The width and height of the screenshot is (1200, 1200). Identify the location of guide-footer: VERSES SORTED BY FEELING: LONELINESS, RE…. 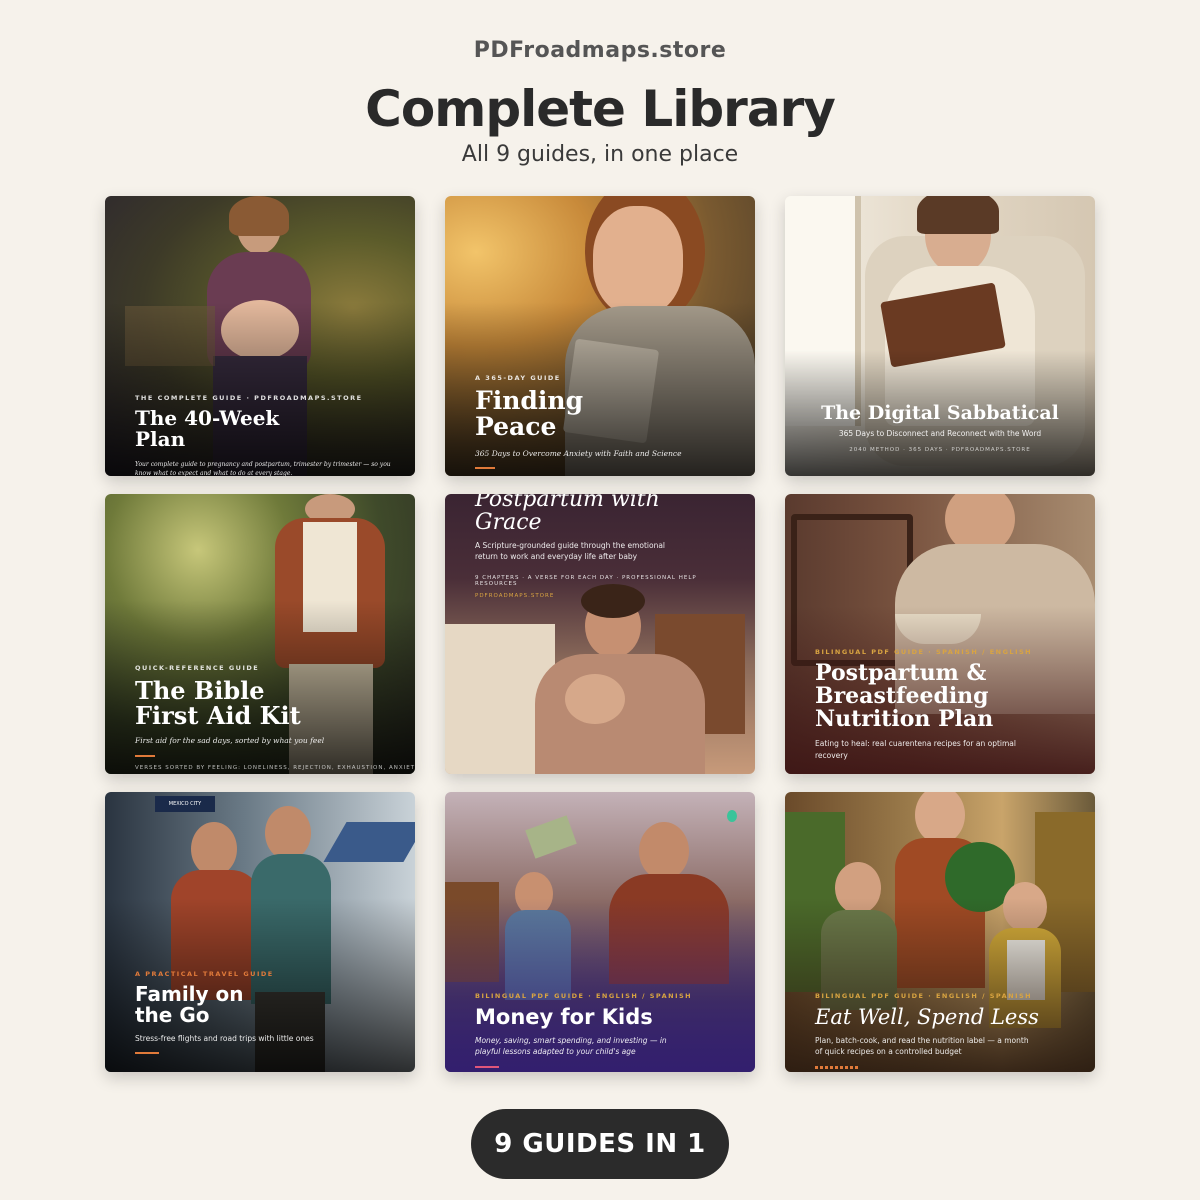
(275, 767).